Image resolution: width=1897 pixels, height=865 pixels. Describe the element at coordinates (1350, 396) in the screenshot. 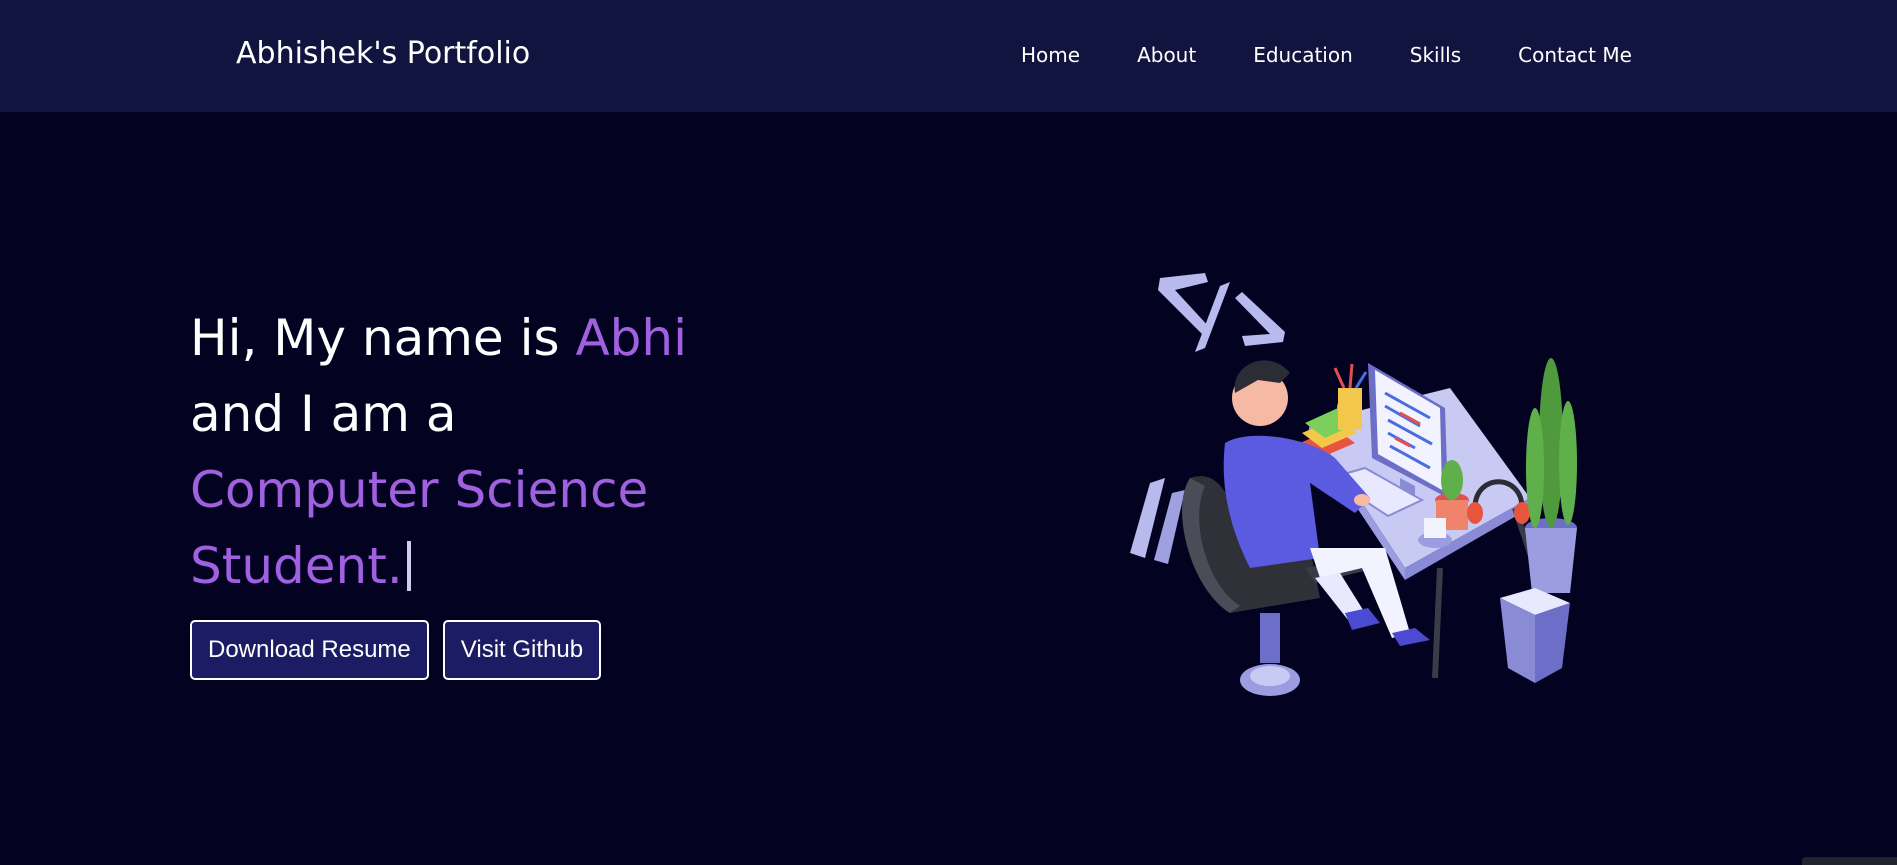

I see `pencil-cup-icon` at that location.